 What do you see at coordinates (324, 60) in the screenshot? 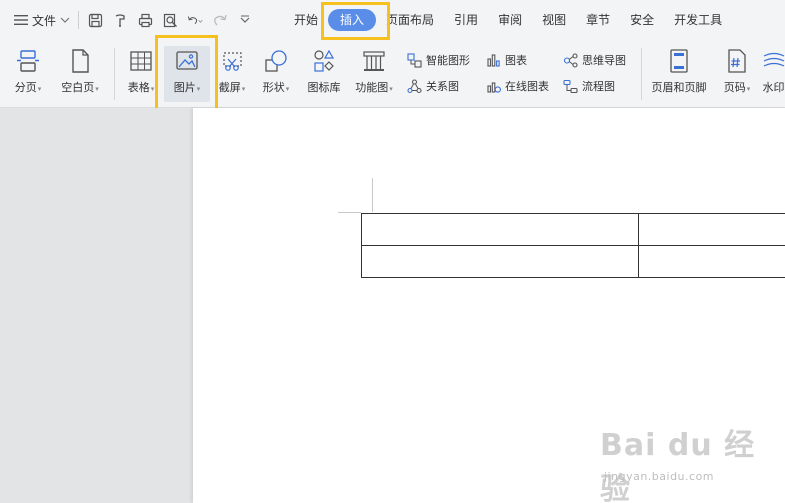
I see `icon-library-icon` at bounding box center [324, 60].